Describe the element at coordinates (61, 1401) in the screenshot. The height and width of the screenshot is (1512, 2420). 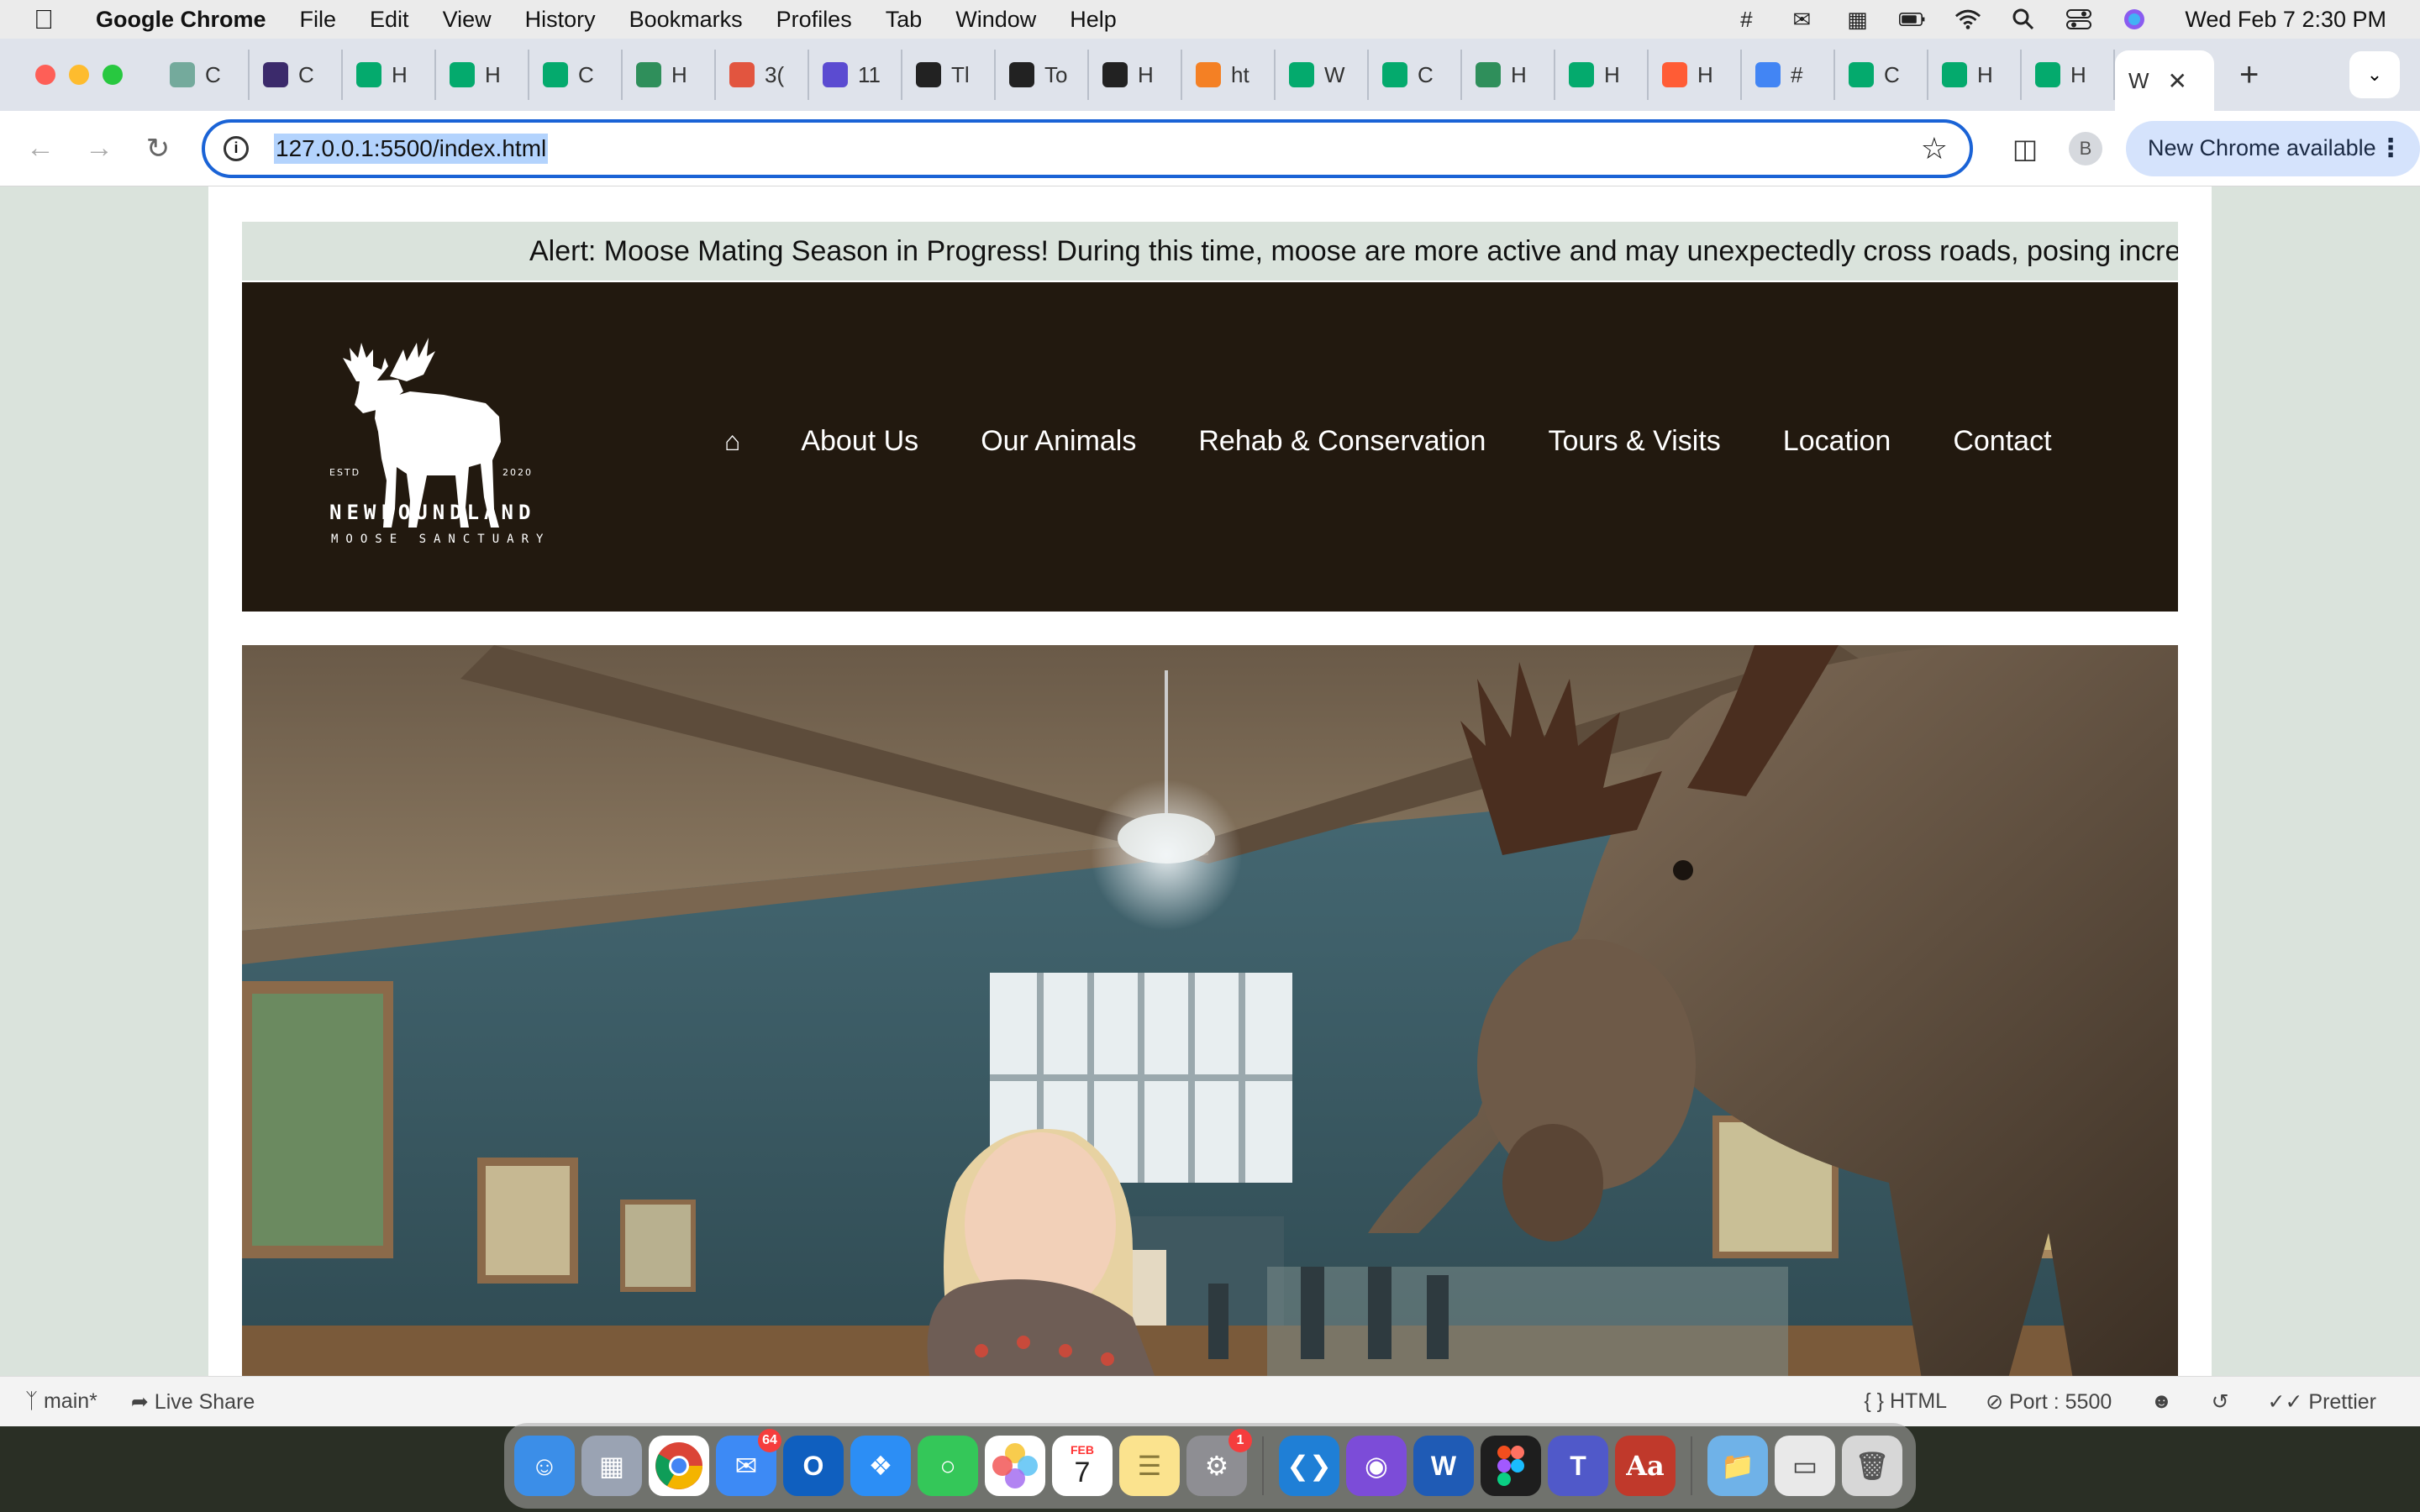
I see `git-branch-item: ᛉ main*` at that location.